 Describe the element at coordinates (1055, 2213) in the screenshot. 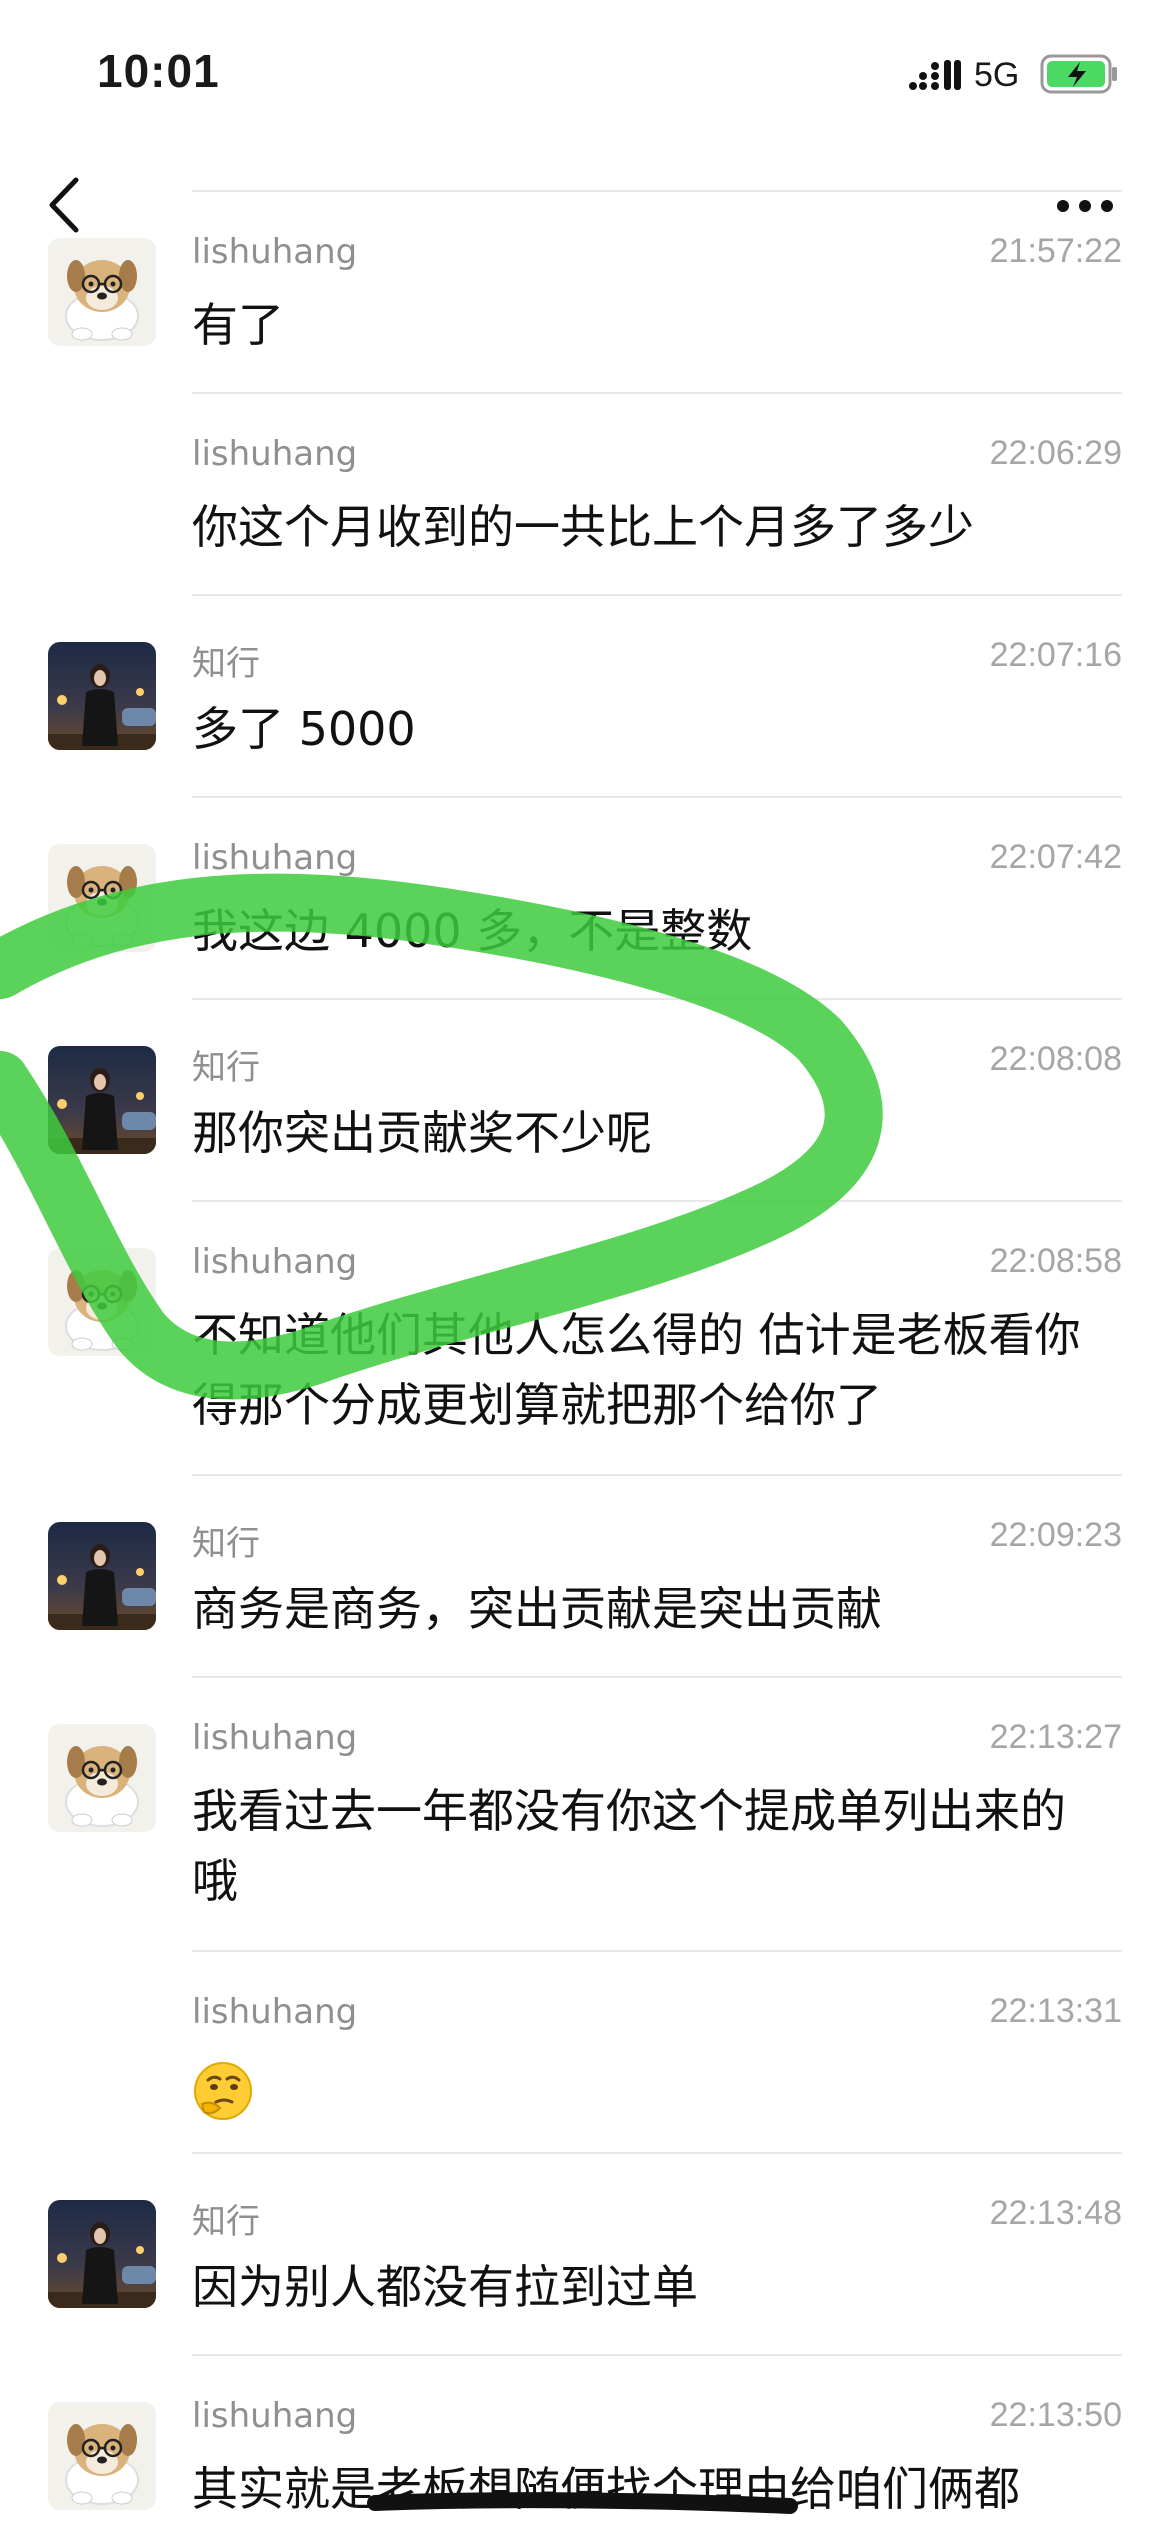

I see `message-time: 22:13:48` at that location.